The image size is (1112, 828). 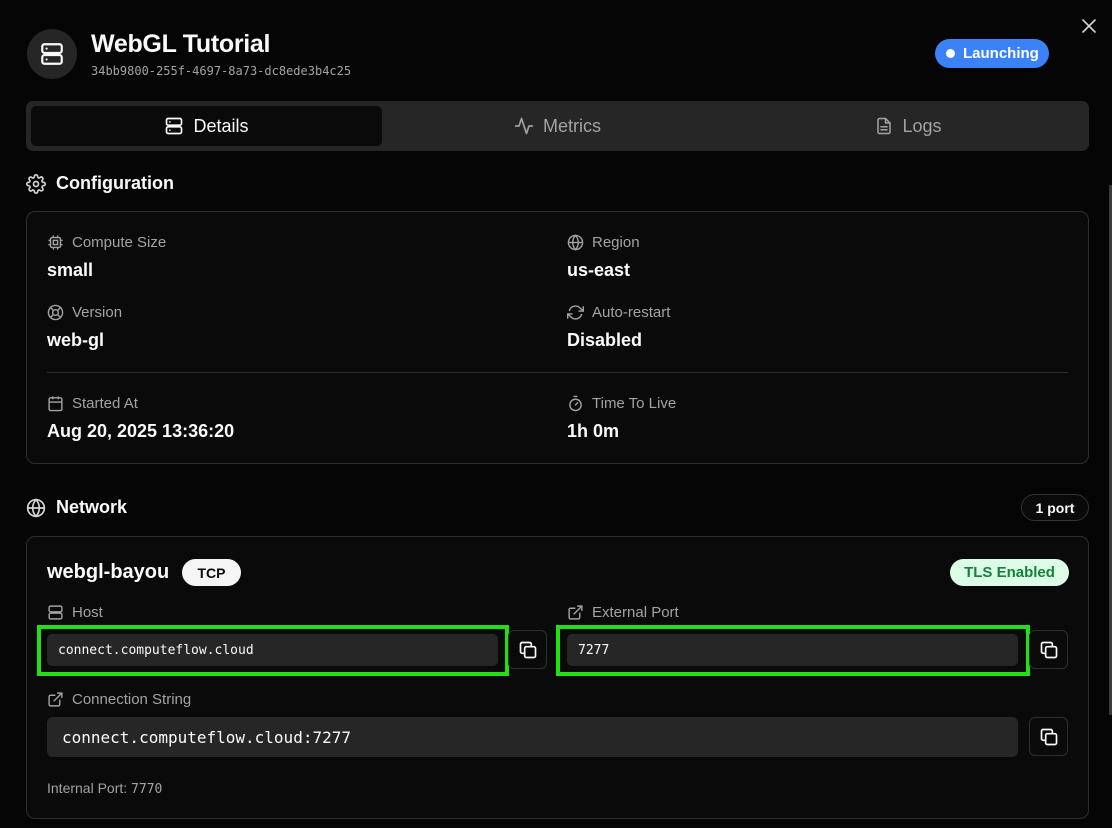 What do you see at coordinates (55, 404) in the screenshot?
I see `calendar-icon` at bounding box center [55, 404].